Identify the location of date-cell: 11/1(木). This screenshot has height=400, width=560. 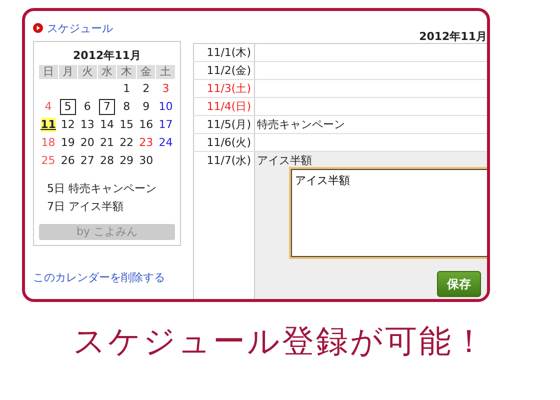
(224, 52).